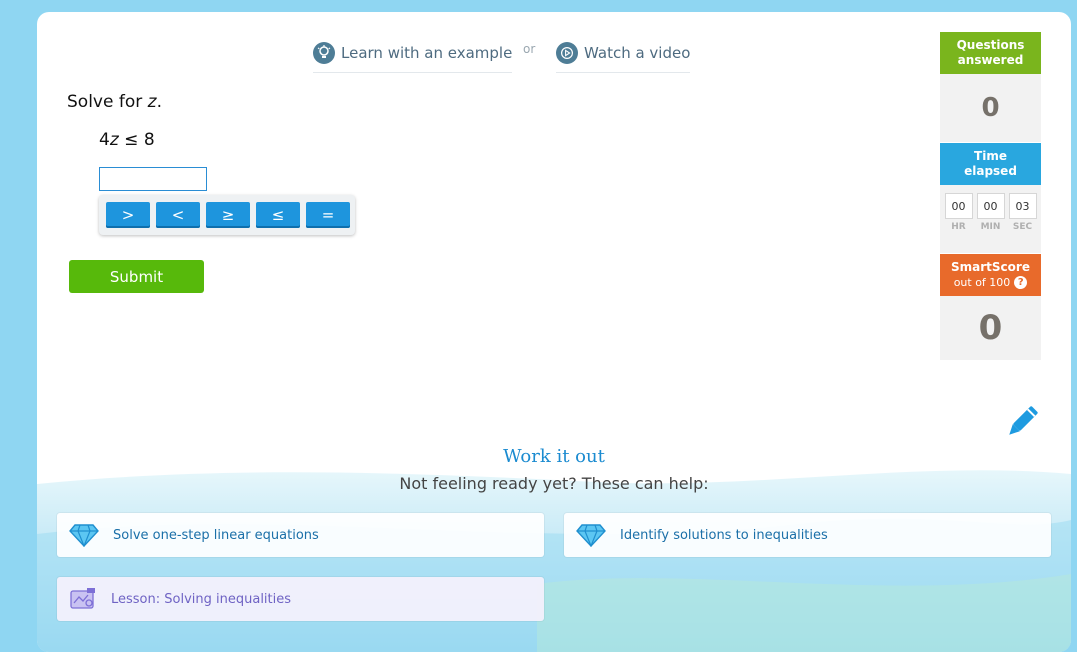  I want to click on time-elapsed-body: 00 00 03 HR MIN SEC, so click(990, 219).